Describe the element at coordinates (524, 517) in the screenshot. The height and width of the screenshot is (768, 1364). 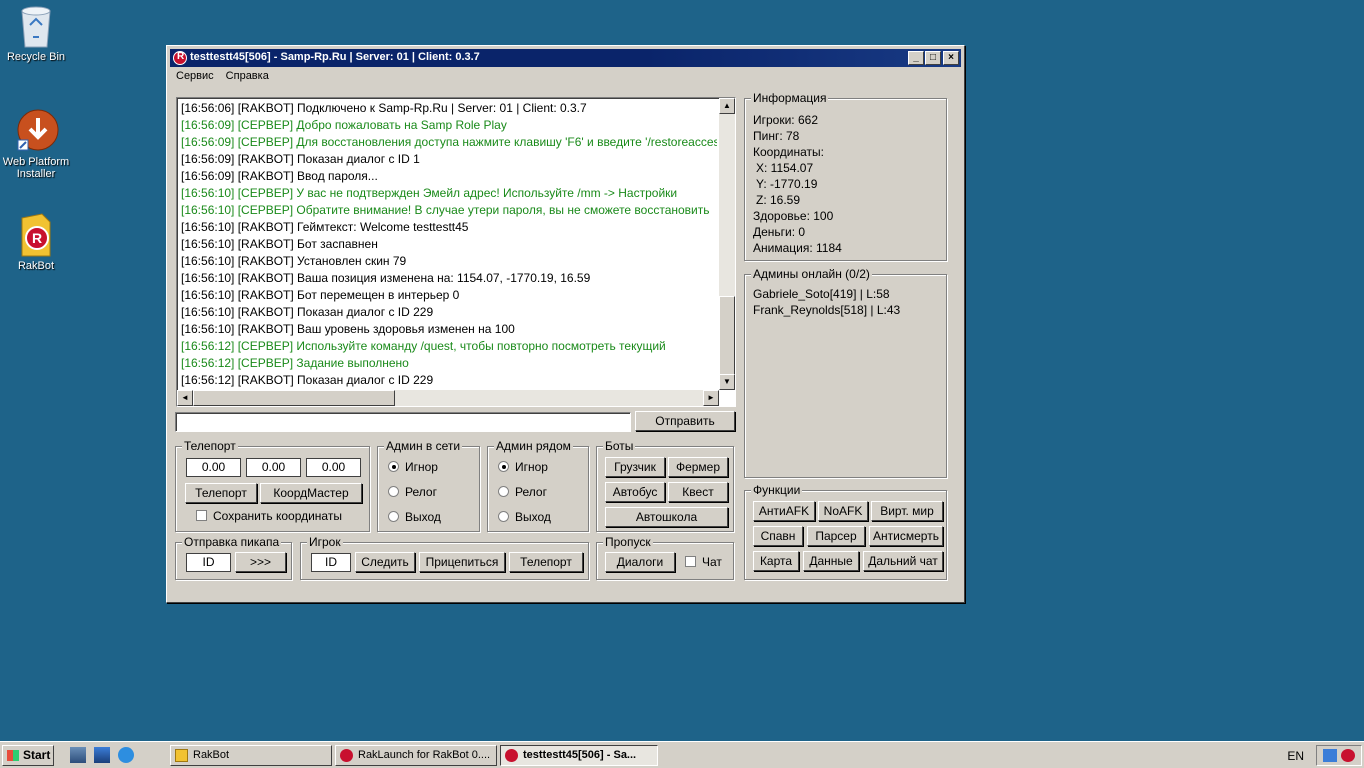
I see `admin-near-exit-radio: Выход` at that location.